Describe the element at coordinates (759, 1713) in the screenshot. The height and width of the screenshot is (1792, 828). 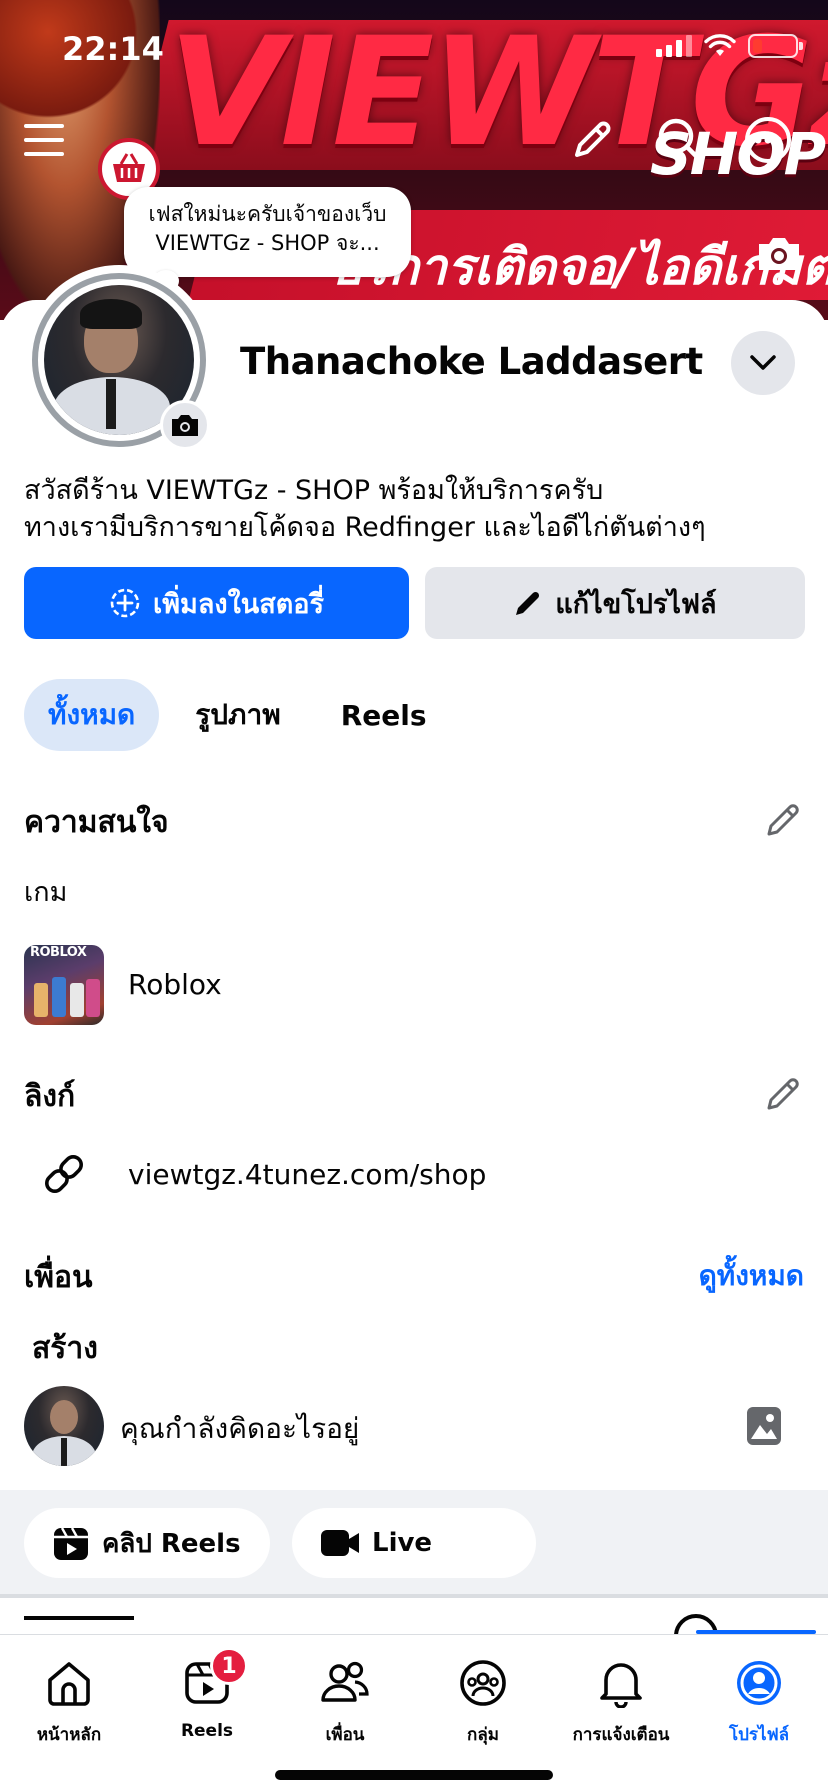
I see `nav-profile: โปรไฟล์` at that location.